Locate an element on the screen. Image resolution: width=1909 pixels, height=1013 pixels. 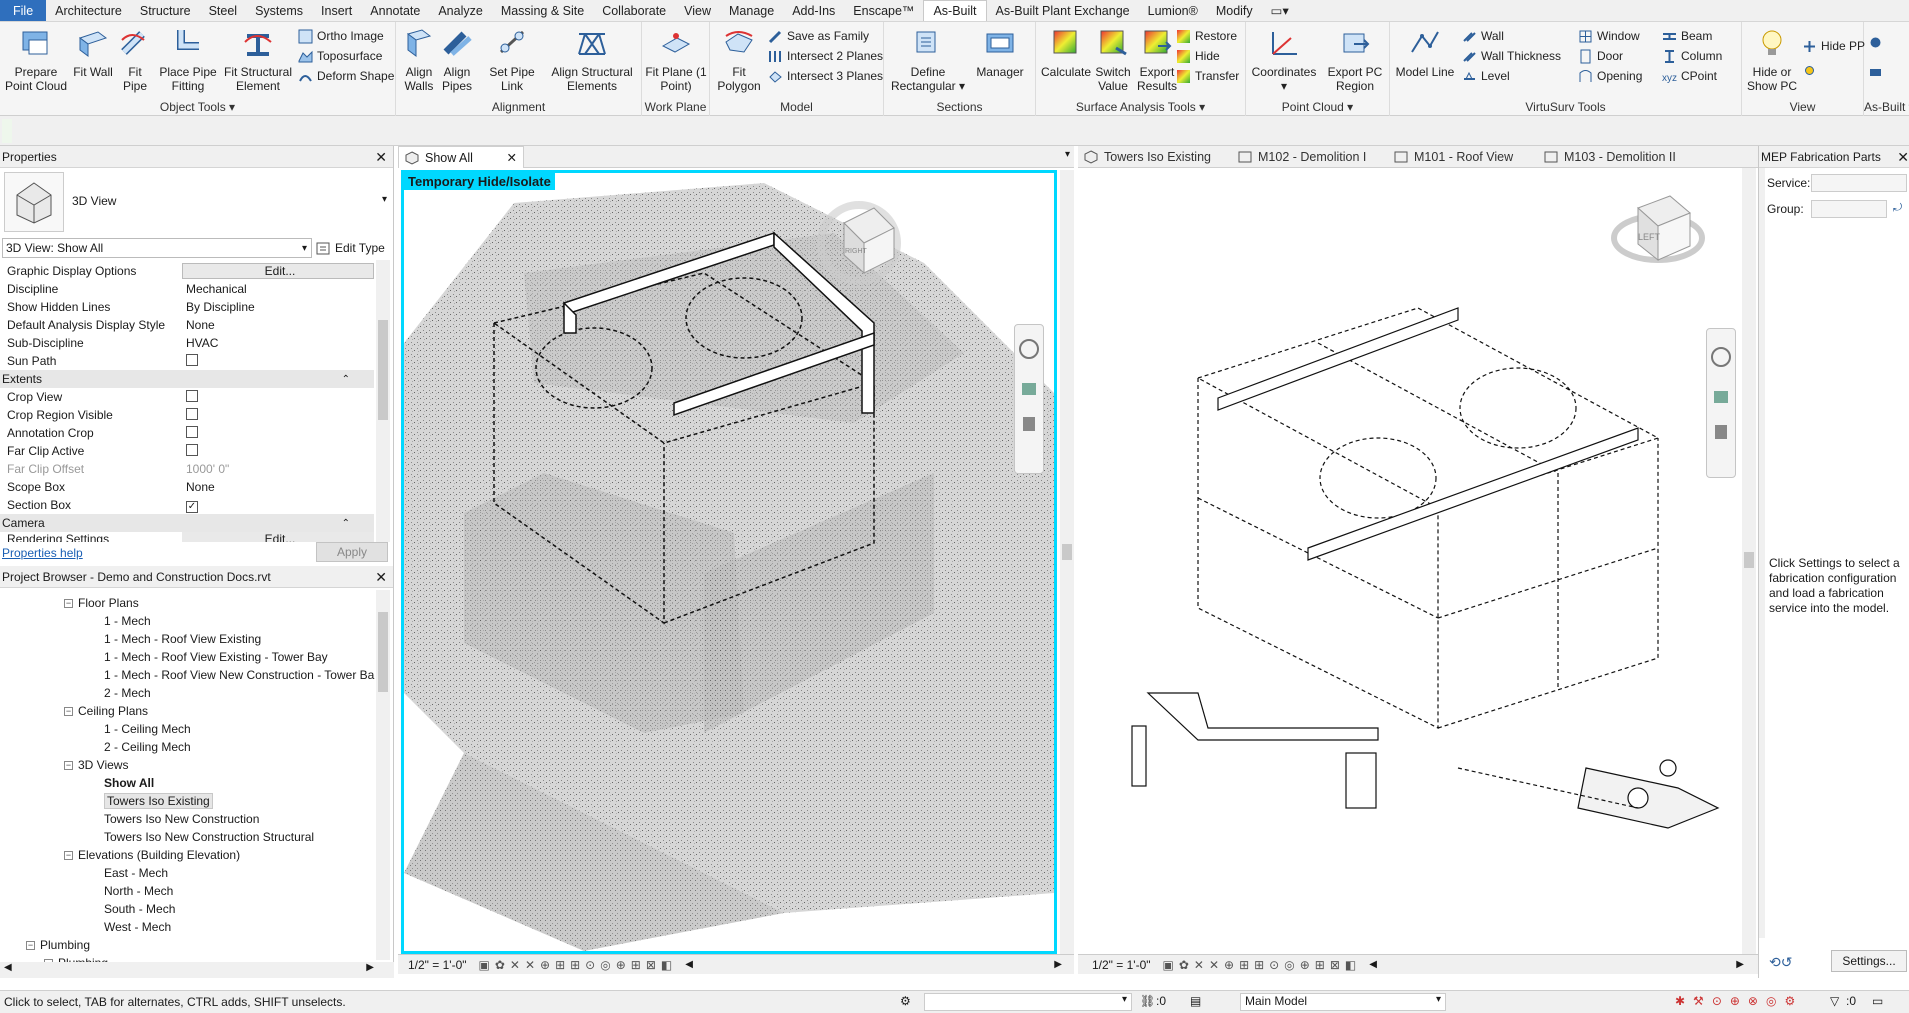
tree-item: East - Mech is located at coordinates (136, 873).